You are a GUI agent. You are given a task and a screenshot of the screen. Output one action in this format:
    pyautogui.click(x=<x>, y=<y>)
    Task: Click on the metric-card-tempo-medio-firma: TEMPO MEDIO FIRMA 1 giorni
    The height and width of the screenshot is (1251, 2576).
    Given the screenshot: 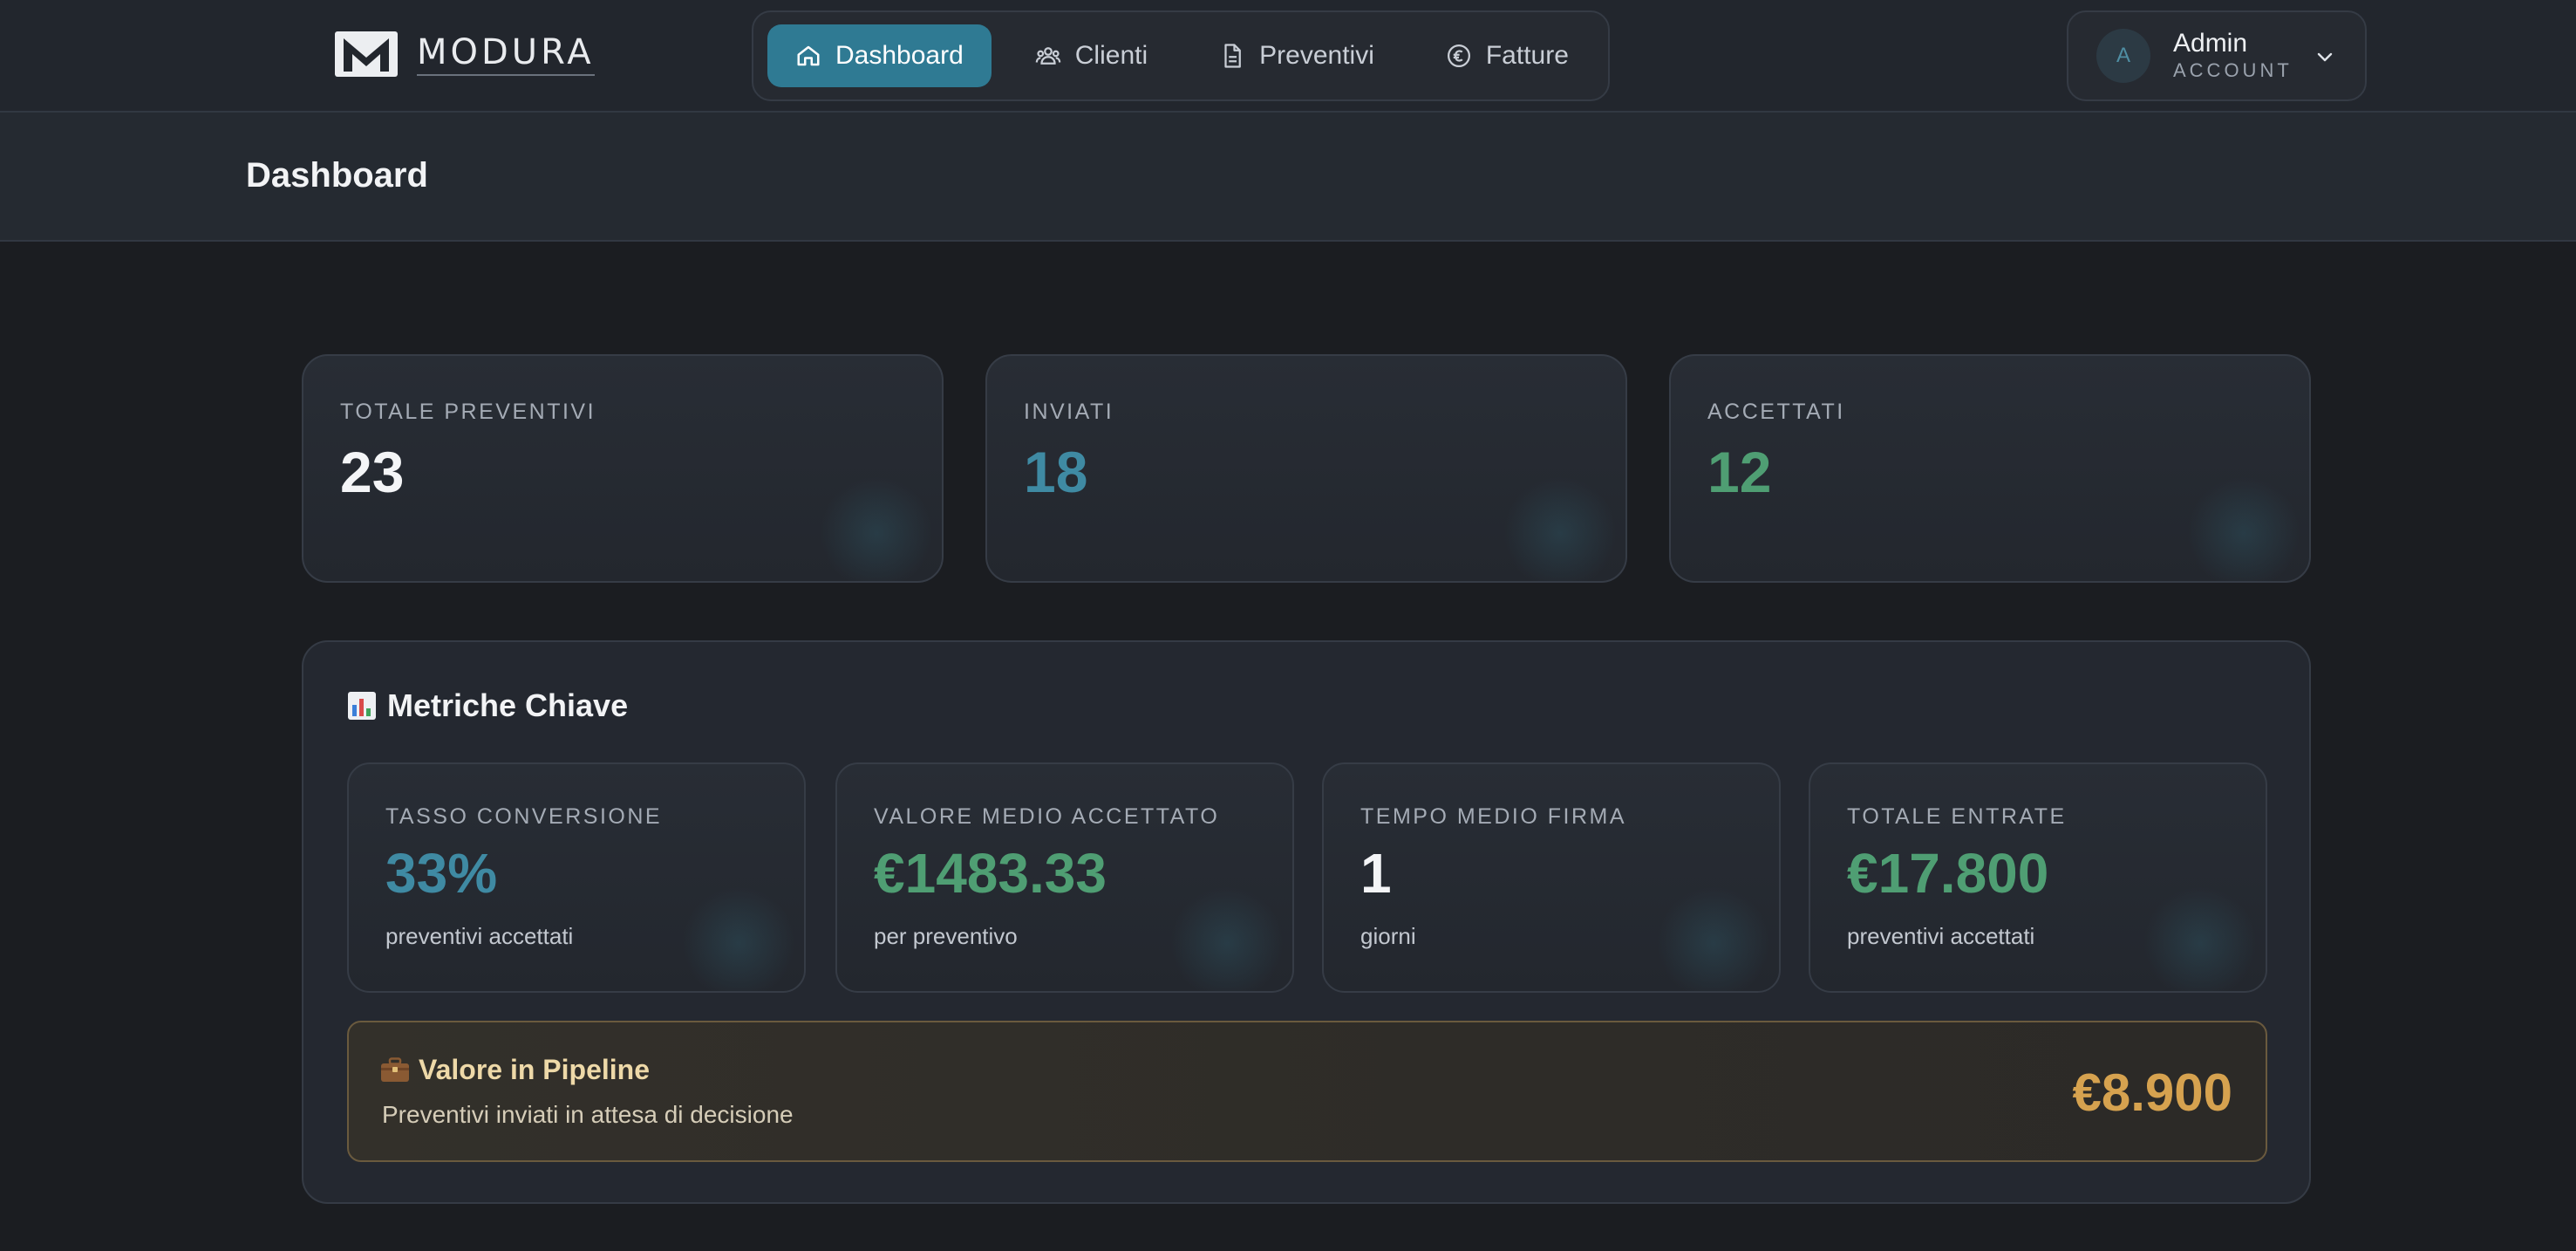 What is the action you would take?
    pyautogui.click(x=1552, y=877)
    